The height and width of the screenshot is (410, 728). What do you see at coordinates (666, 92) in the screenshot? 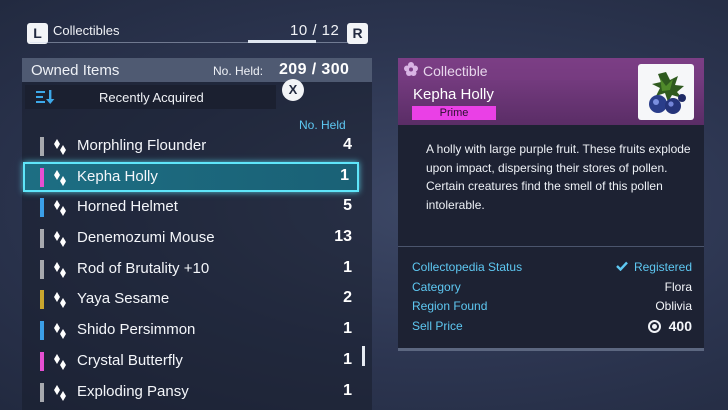
I see `holly-berry-icon` at bounding box center [666, 92].